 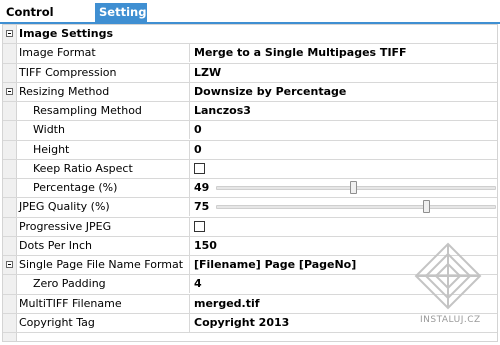 What do you see at coordinates (56, 245) in the screenshot?
I see `property-label: Dots Per Inch` at bounding box center [56, 245].